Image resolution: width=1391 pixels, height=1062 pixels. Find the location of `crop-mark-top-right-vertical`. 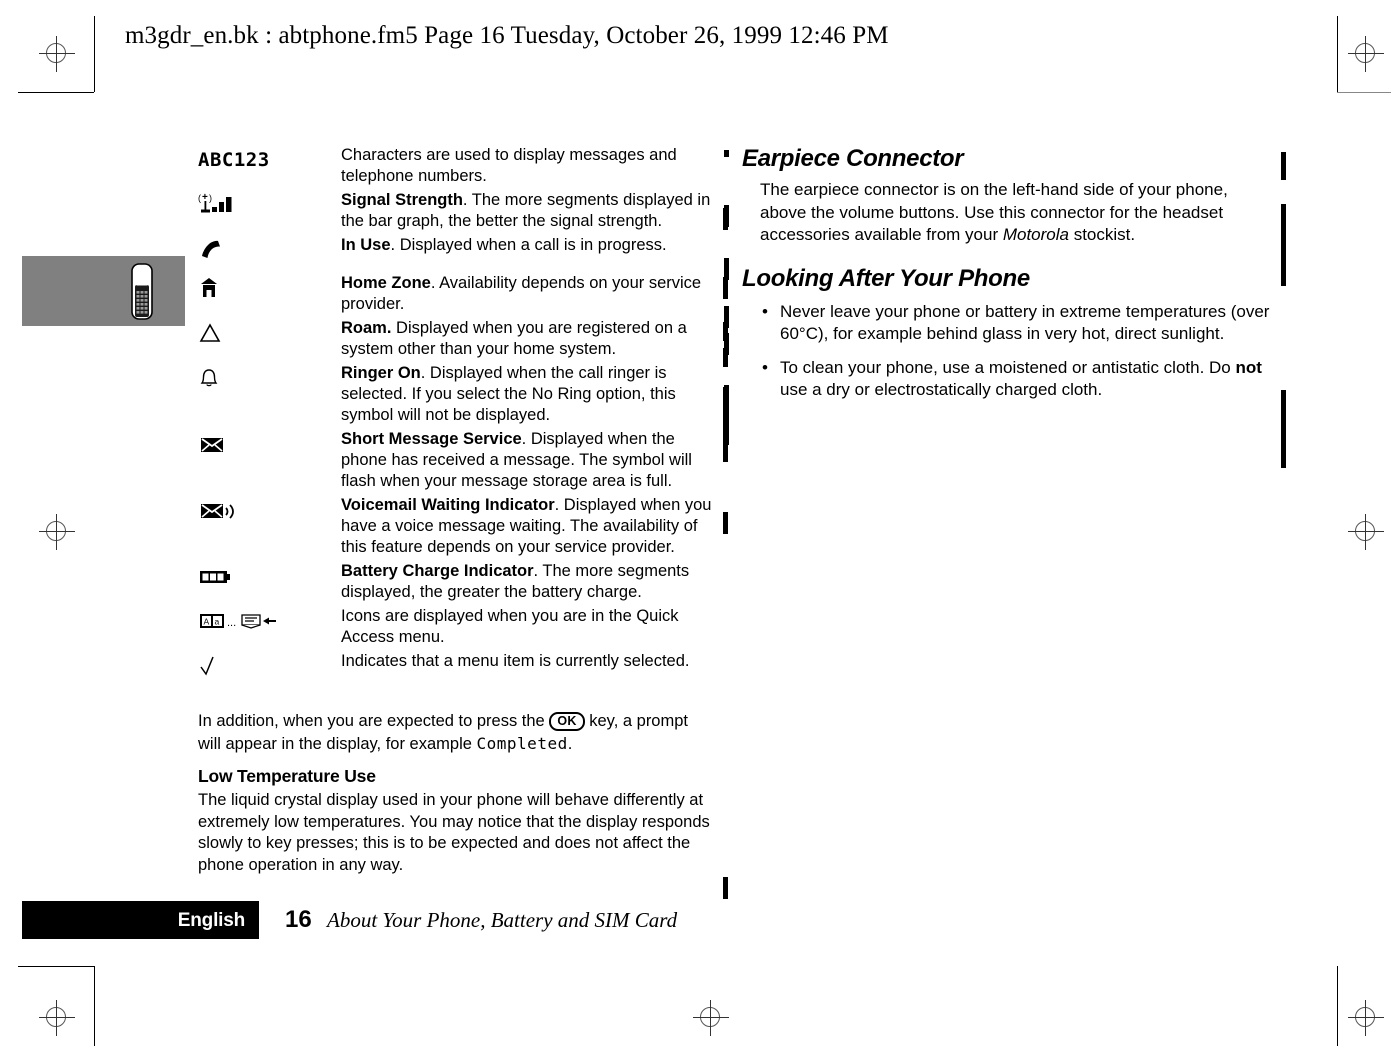

crop-mark-top-right-vertical is located at coordinates (1337, 54).